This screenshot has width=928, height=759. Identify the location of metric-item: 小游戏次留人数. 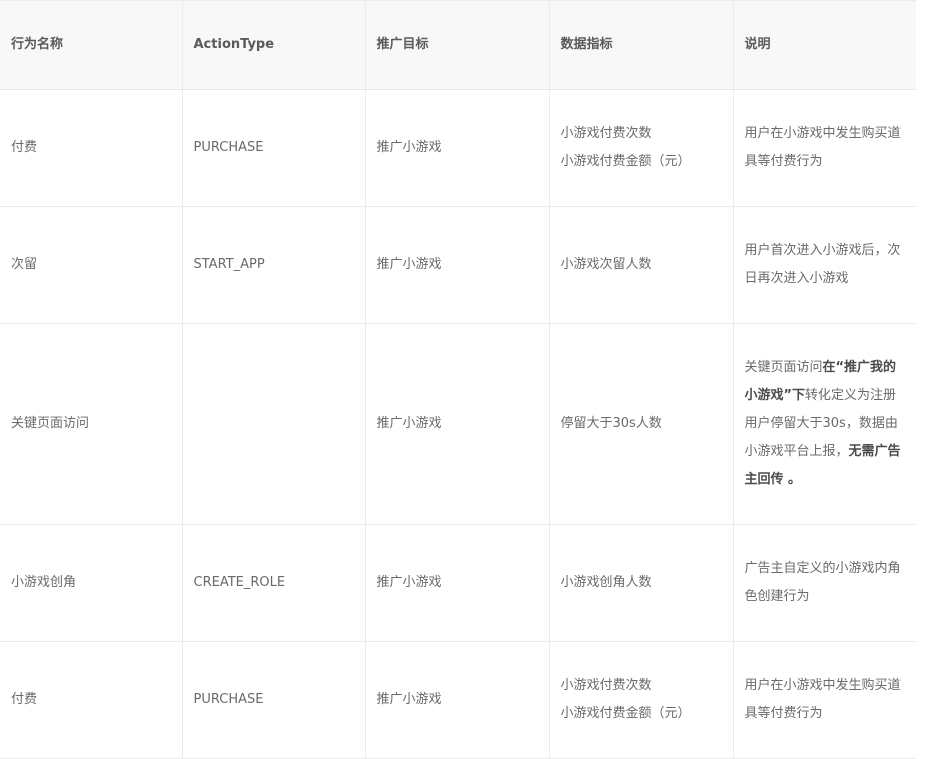
(606, 264).